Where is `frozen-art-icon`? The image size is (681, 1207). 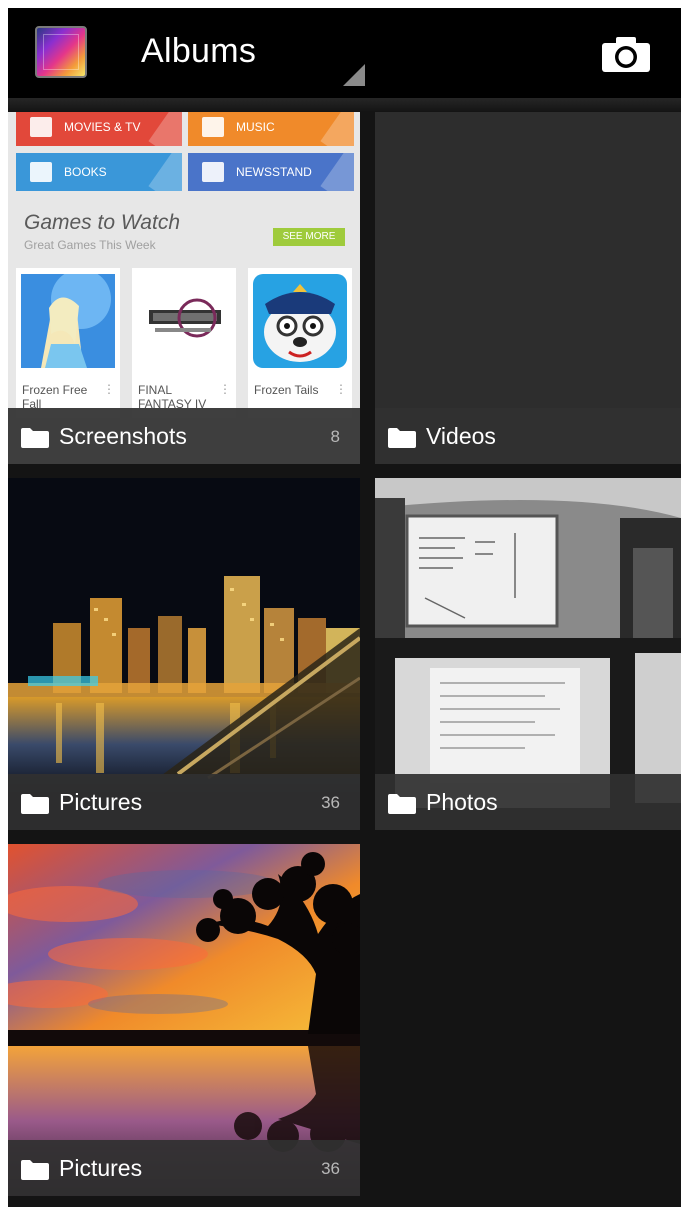 frozen-art-icon is located at coordinates (68, 321).